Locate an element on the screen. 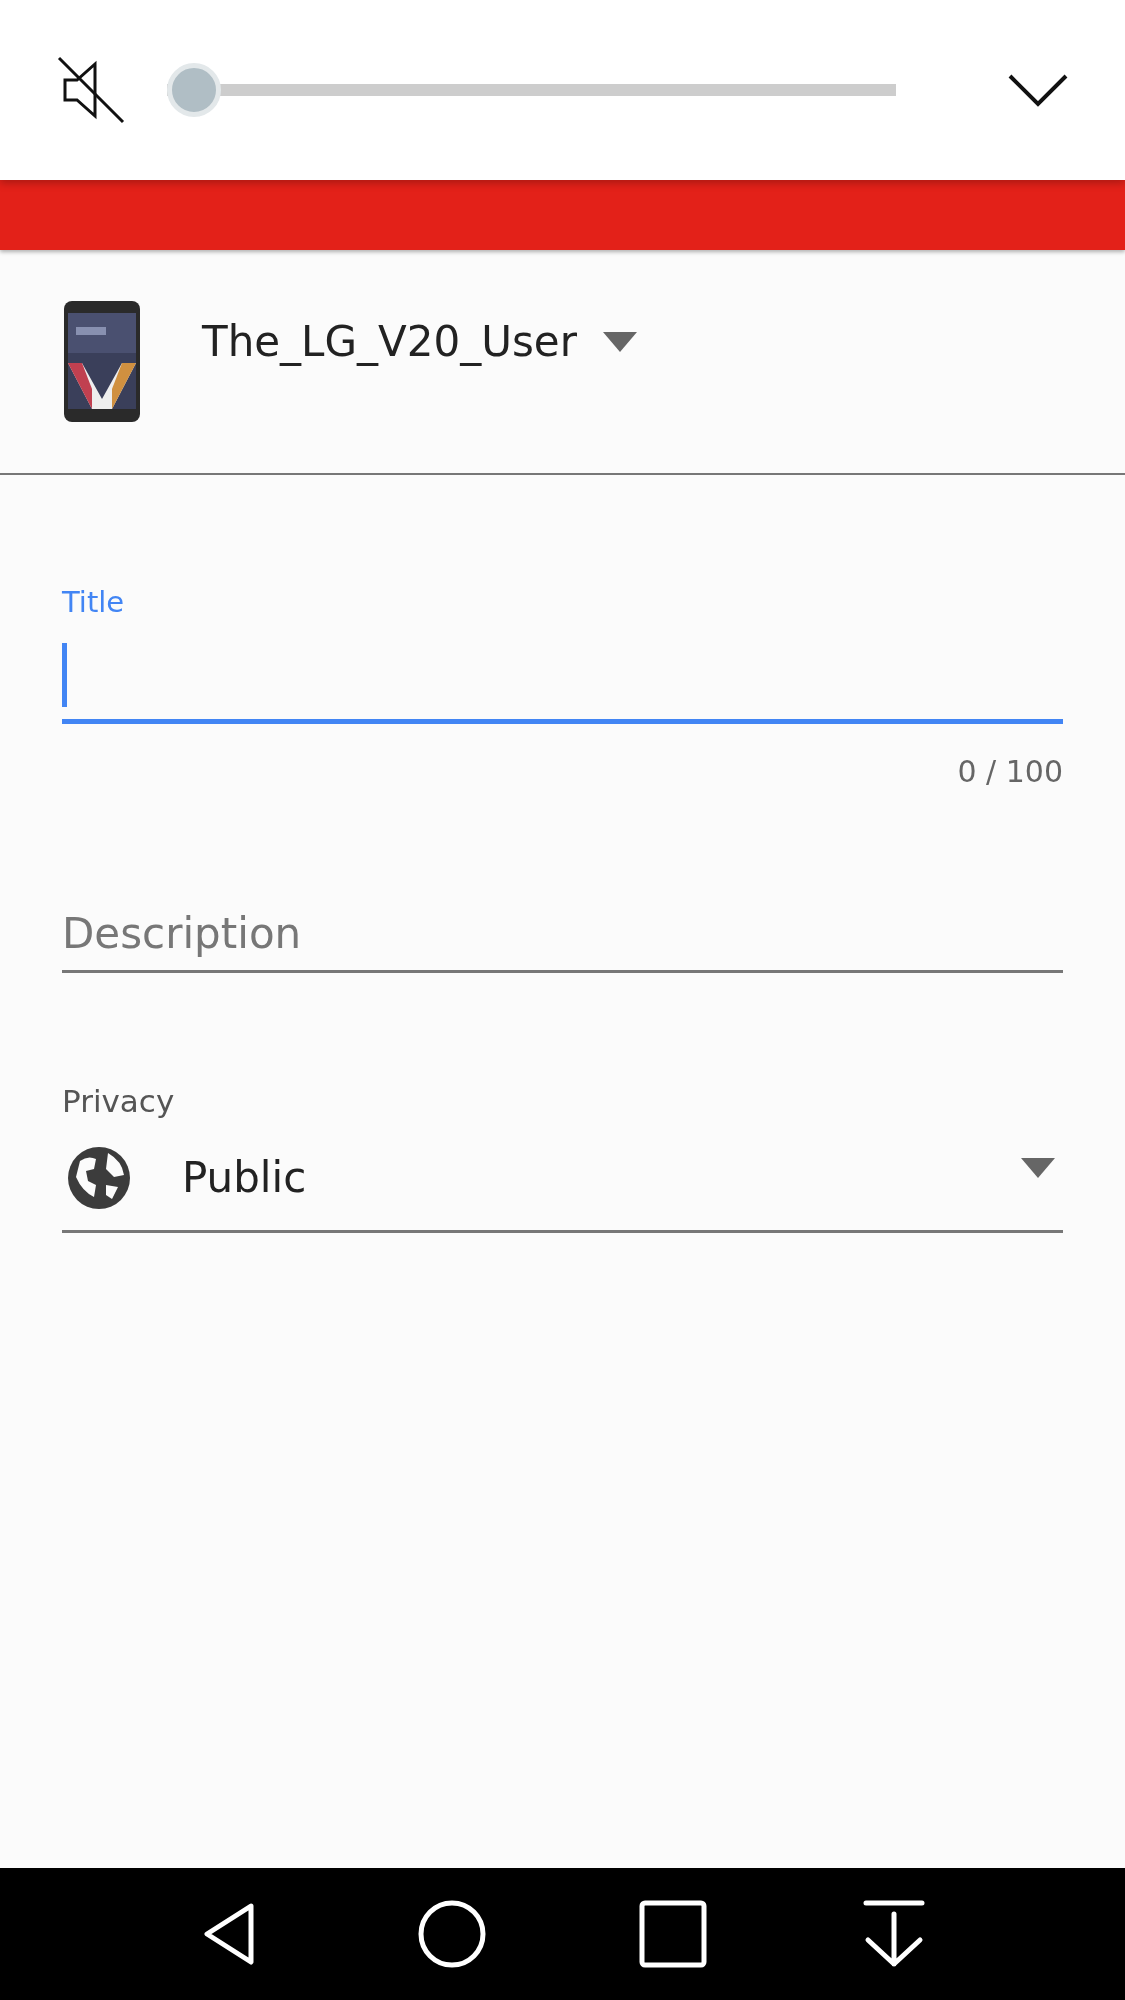 The image size is (1125, 2000). slider-thumb is located at coordinates (194, 90).